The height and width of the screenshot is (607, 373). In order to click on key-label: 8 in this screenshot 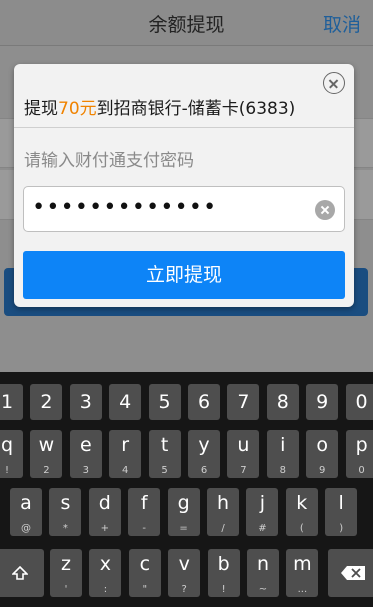, I will do `click(282, 402)`.